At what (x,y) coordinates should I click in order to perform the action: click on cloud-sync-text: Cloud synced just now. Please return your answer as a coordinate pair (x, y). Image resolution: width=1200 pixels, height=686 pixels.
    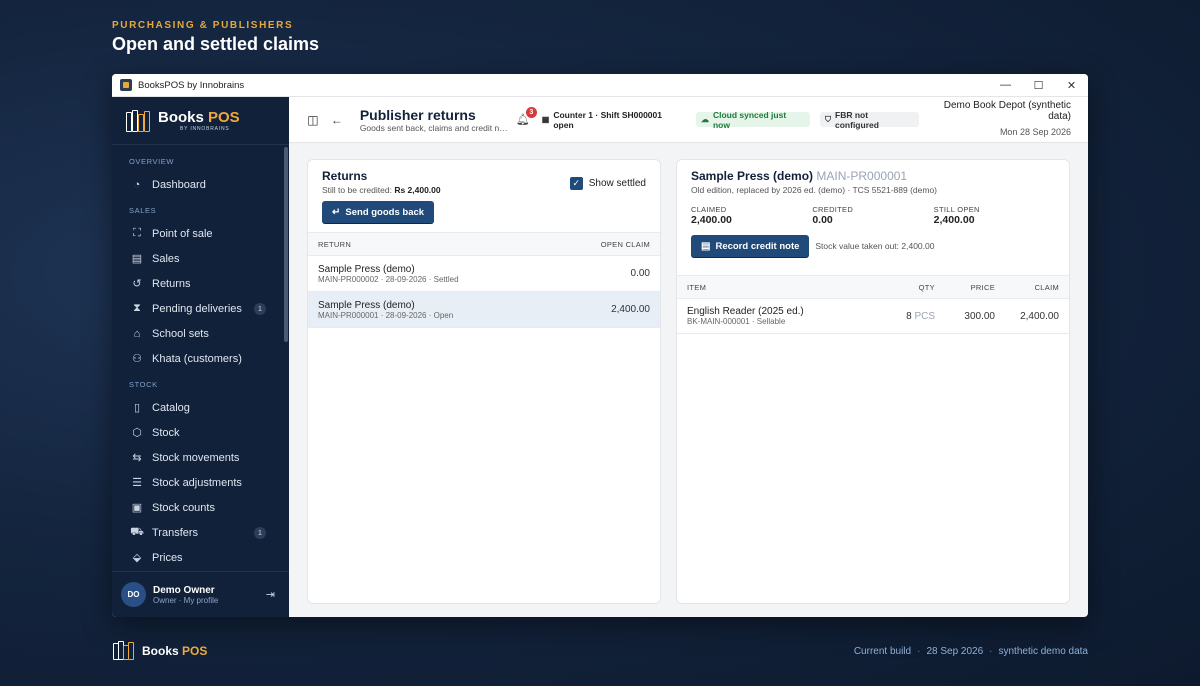
    Looking at the image, I should click on (749, 119).